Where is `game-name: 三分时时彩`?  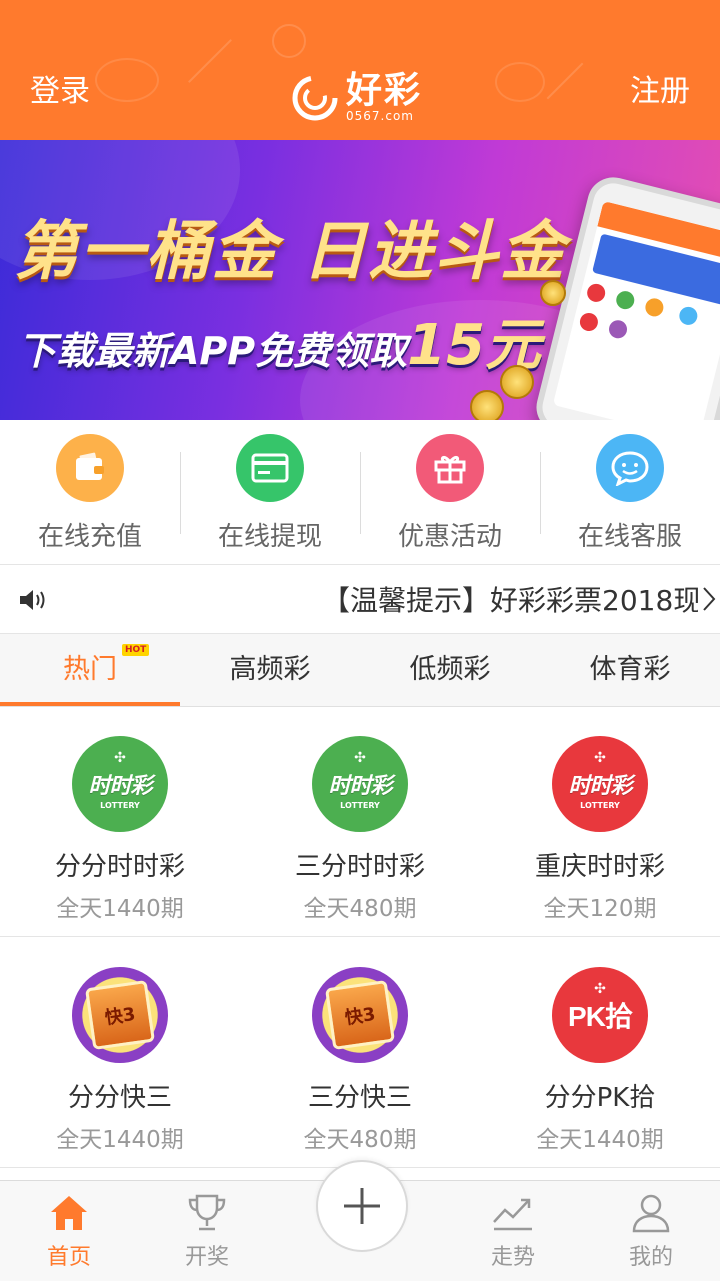 game-name: 三分时时彩 is located at coordinates (359, 867).